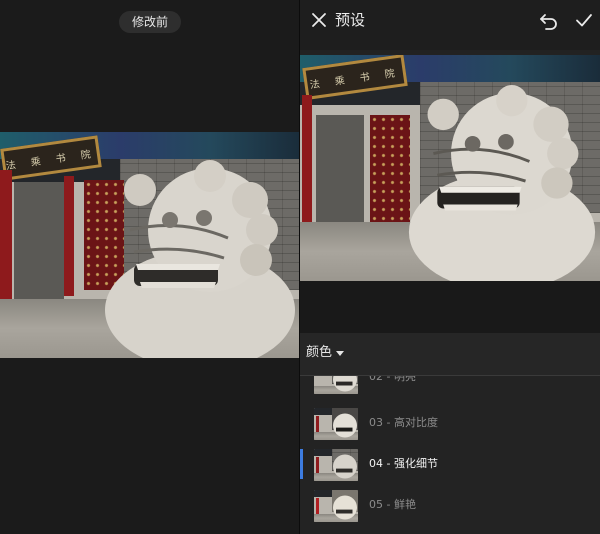 Image resolution: width=600 pixels, height=534 pixels. Describe the element at coordinates (450, 424) in the screenshot. I see `preset-item-03: 03 - 高对比度` at that location.